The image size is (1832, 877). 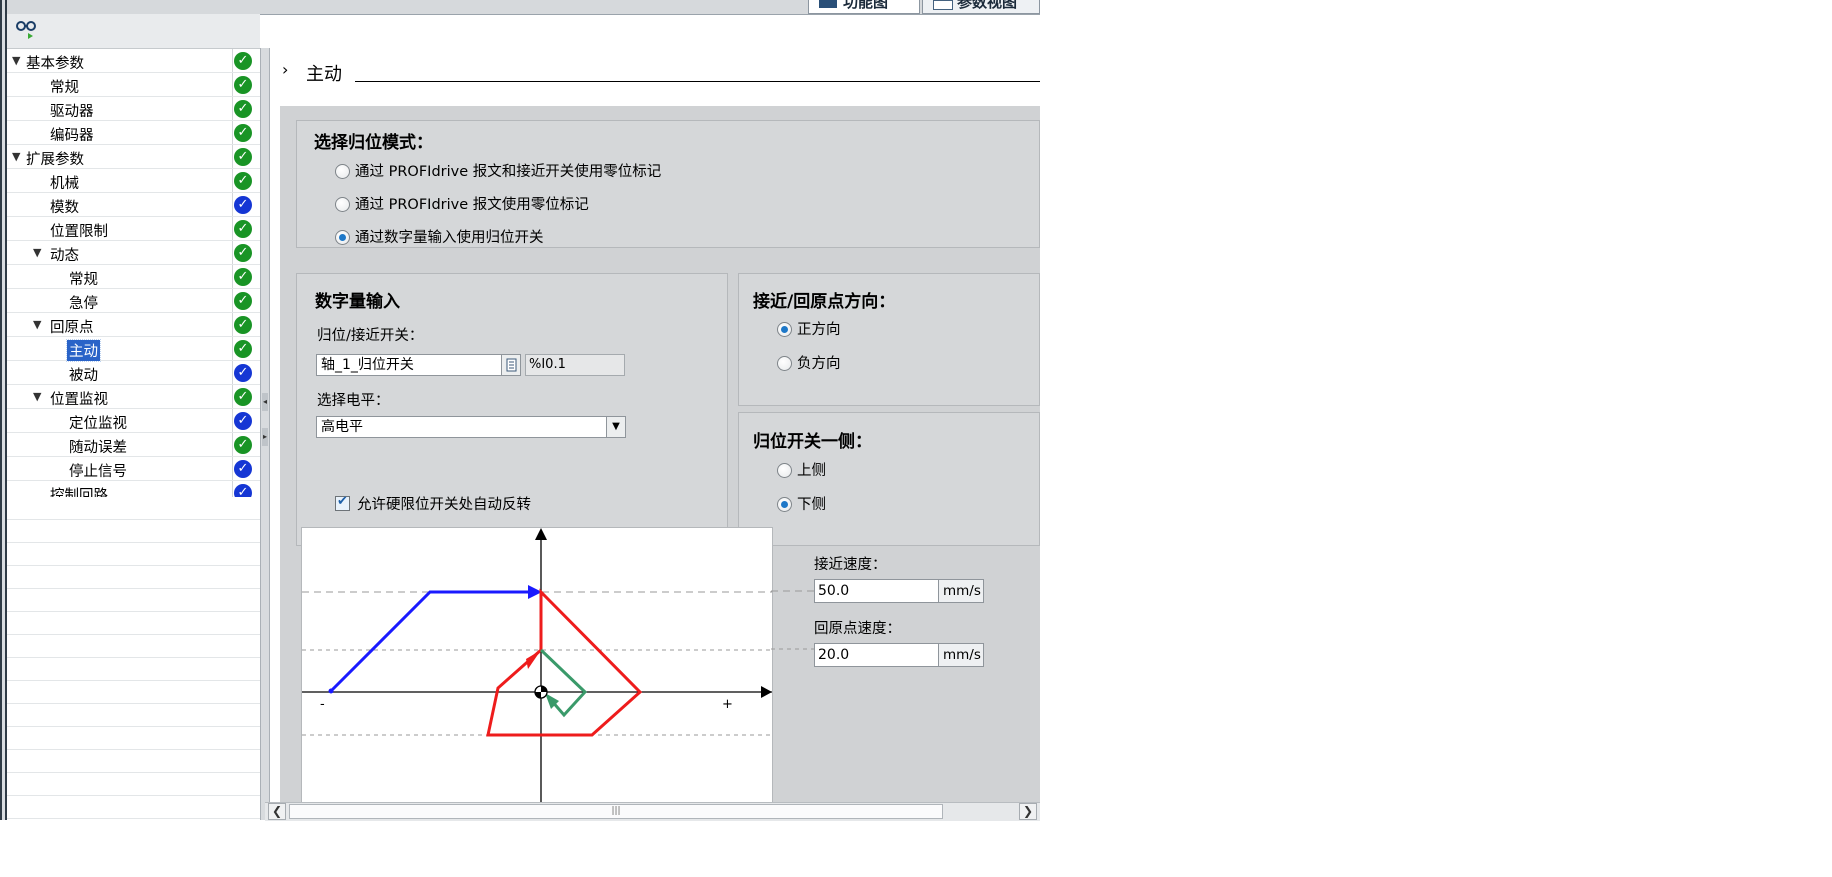 I want to click on glasses-icon, so click(x=26, y=30).